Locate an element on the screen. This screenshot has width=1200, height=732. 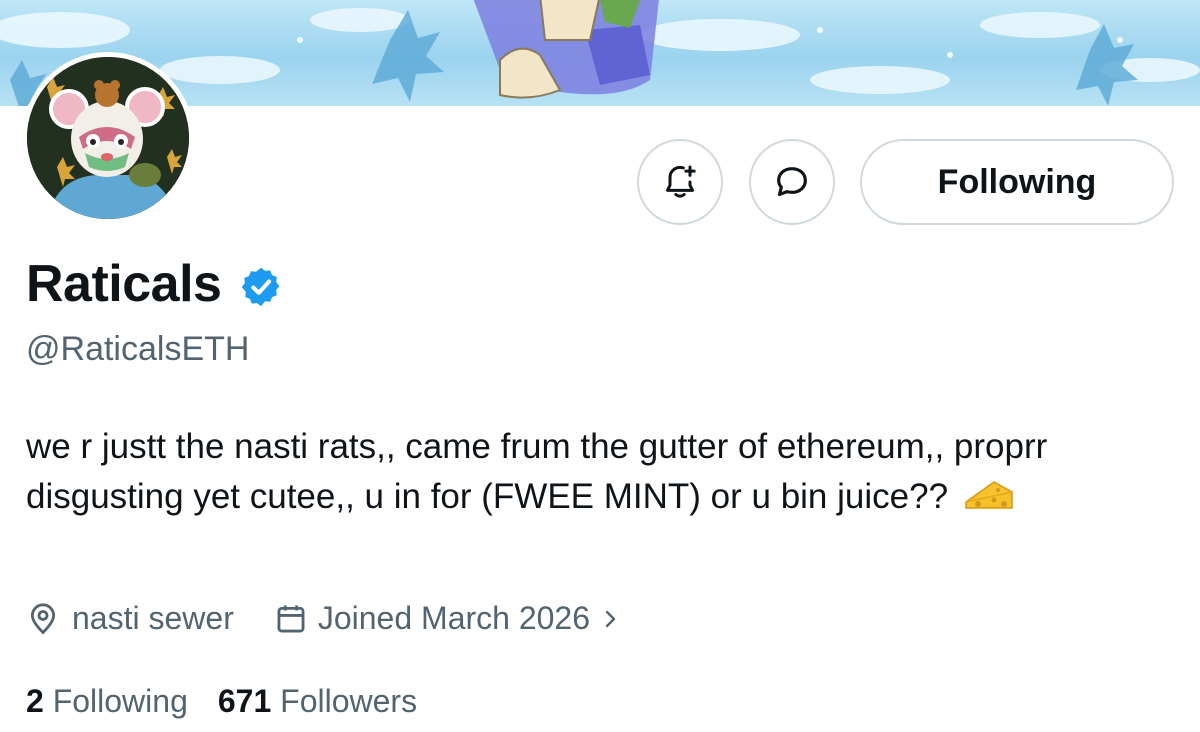
profile-stats: 2 Following 671 Followers is located at coordinates (221, 701).